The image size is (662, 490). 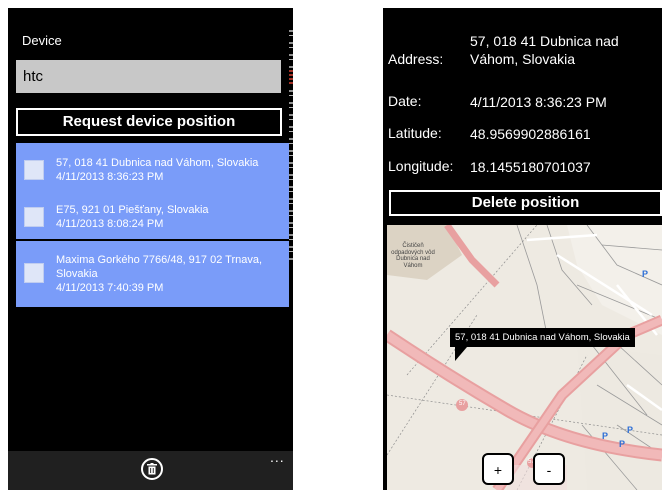 What do you see at coordinates (291, 145) in the screenshot?
I see `scrollbar` at bounding box center [291, 145].